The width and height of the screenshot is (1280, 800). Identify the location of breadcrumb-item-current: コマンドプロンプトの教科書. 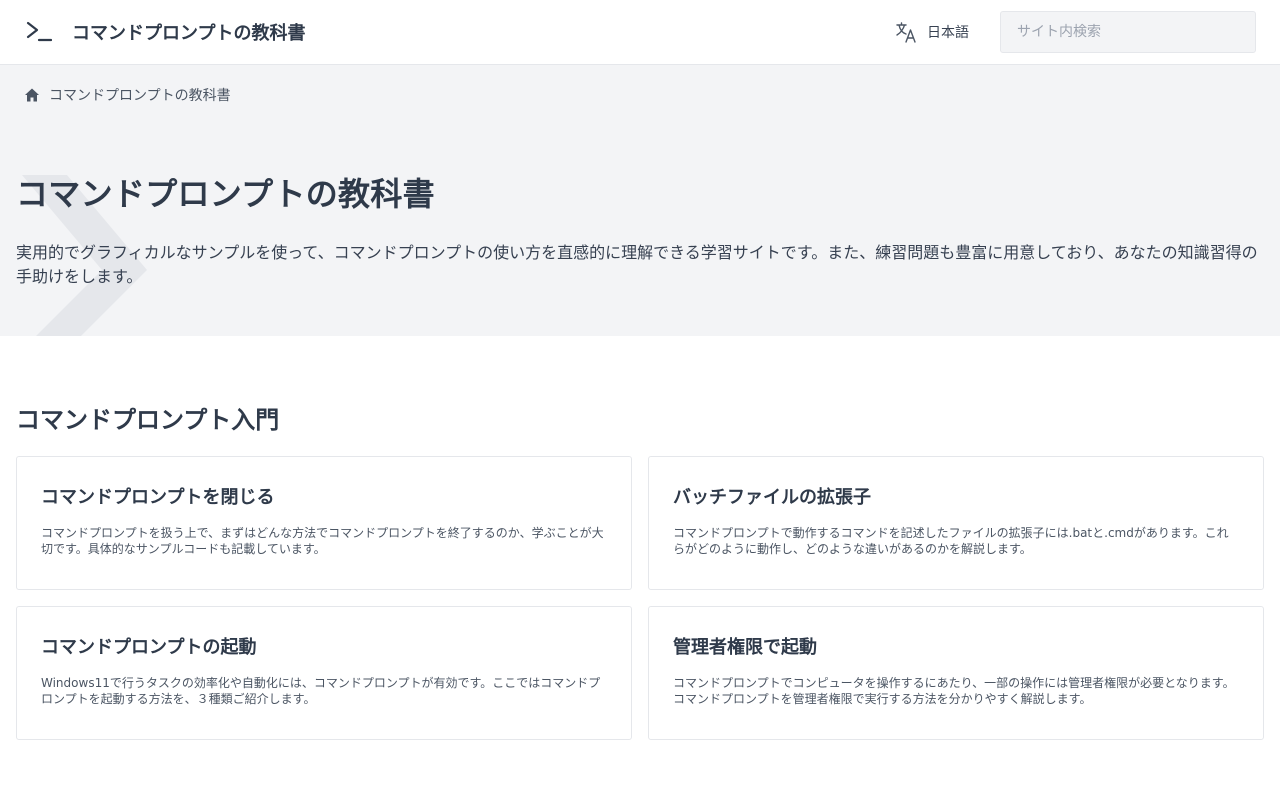
(140, 95).